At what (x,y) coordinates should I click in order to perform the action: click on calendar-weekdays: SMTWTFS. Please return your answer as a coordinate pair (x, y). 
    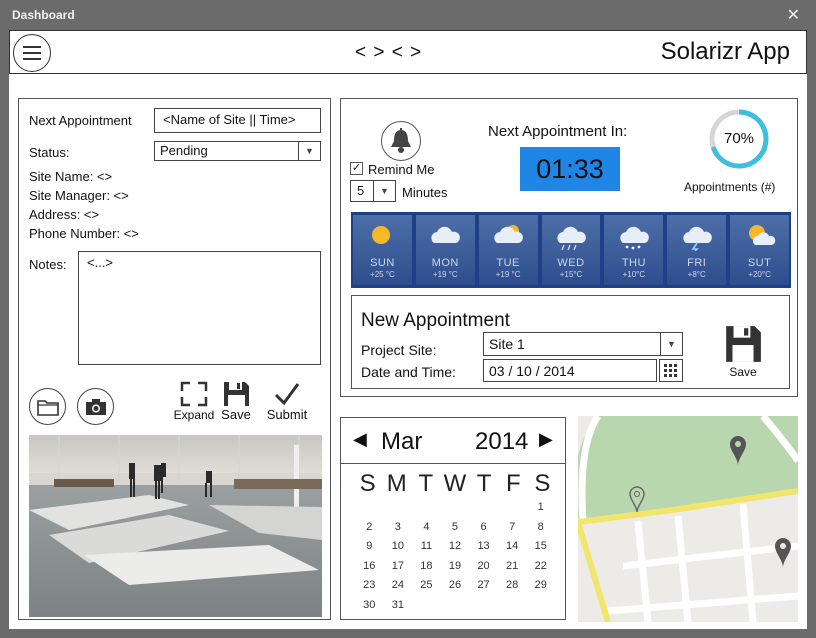
    Looking at the image, I should click on (455, 484).